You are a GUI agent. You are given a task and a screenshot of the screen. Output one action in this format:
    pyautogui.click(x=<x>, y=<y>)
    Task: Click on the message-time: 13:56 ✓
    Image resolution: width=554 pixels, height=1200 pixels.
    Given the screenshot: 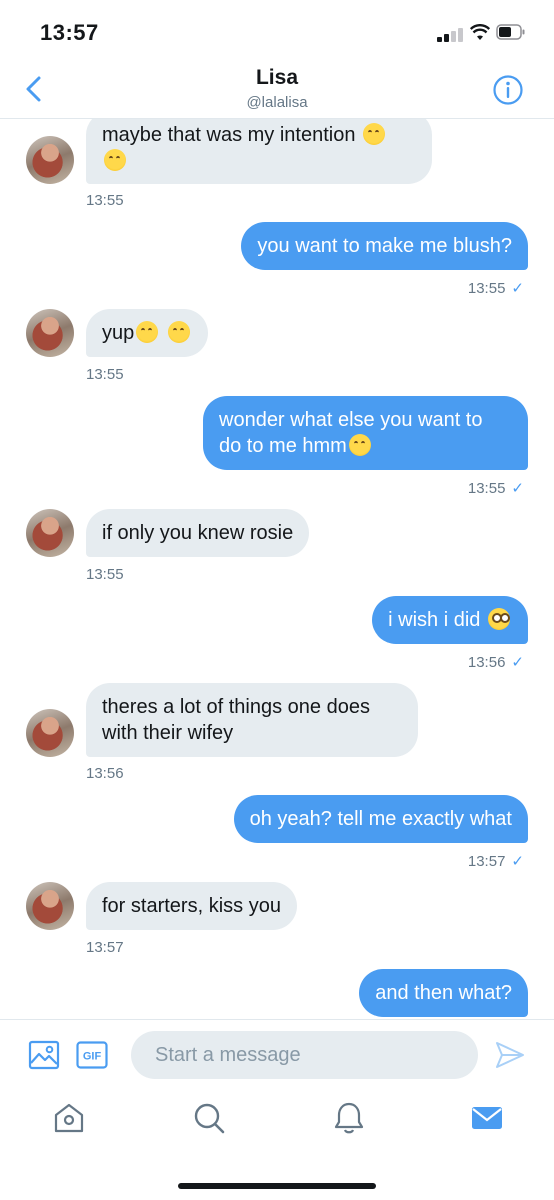 What is the action you would take?
    pyautogui.click(x=495, y=662)
    